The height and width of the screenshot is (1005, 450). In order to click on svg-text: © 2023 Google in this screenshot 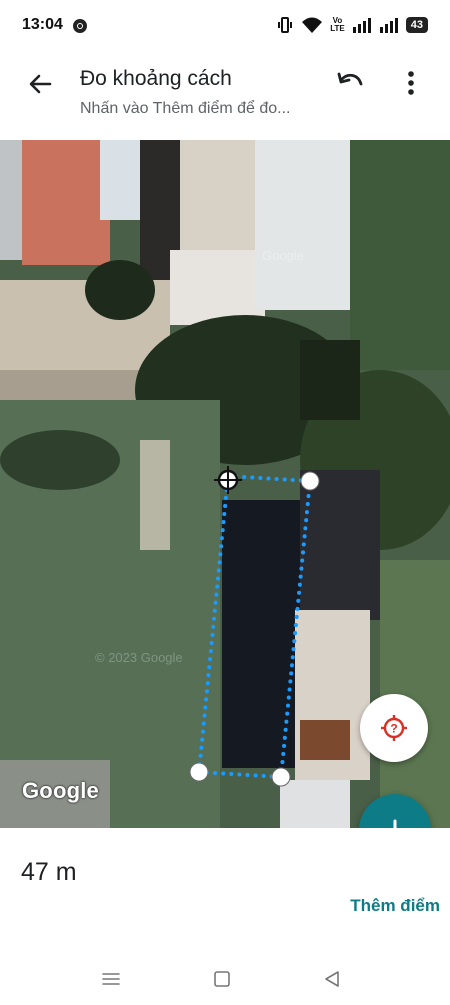, I will do `click(139, 657)`.